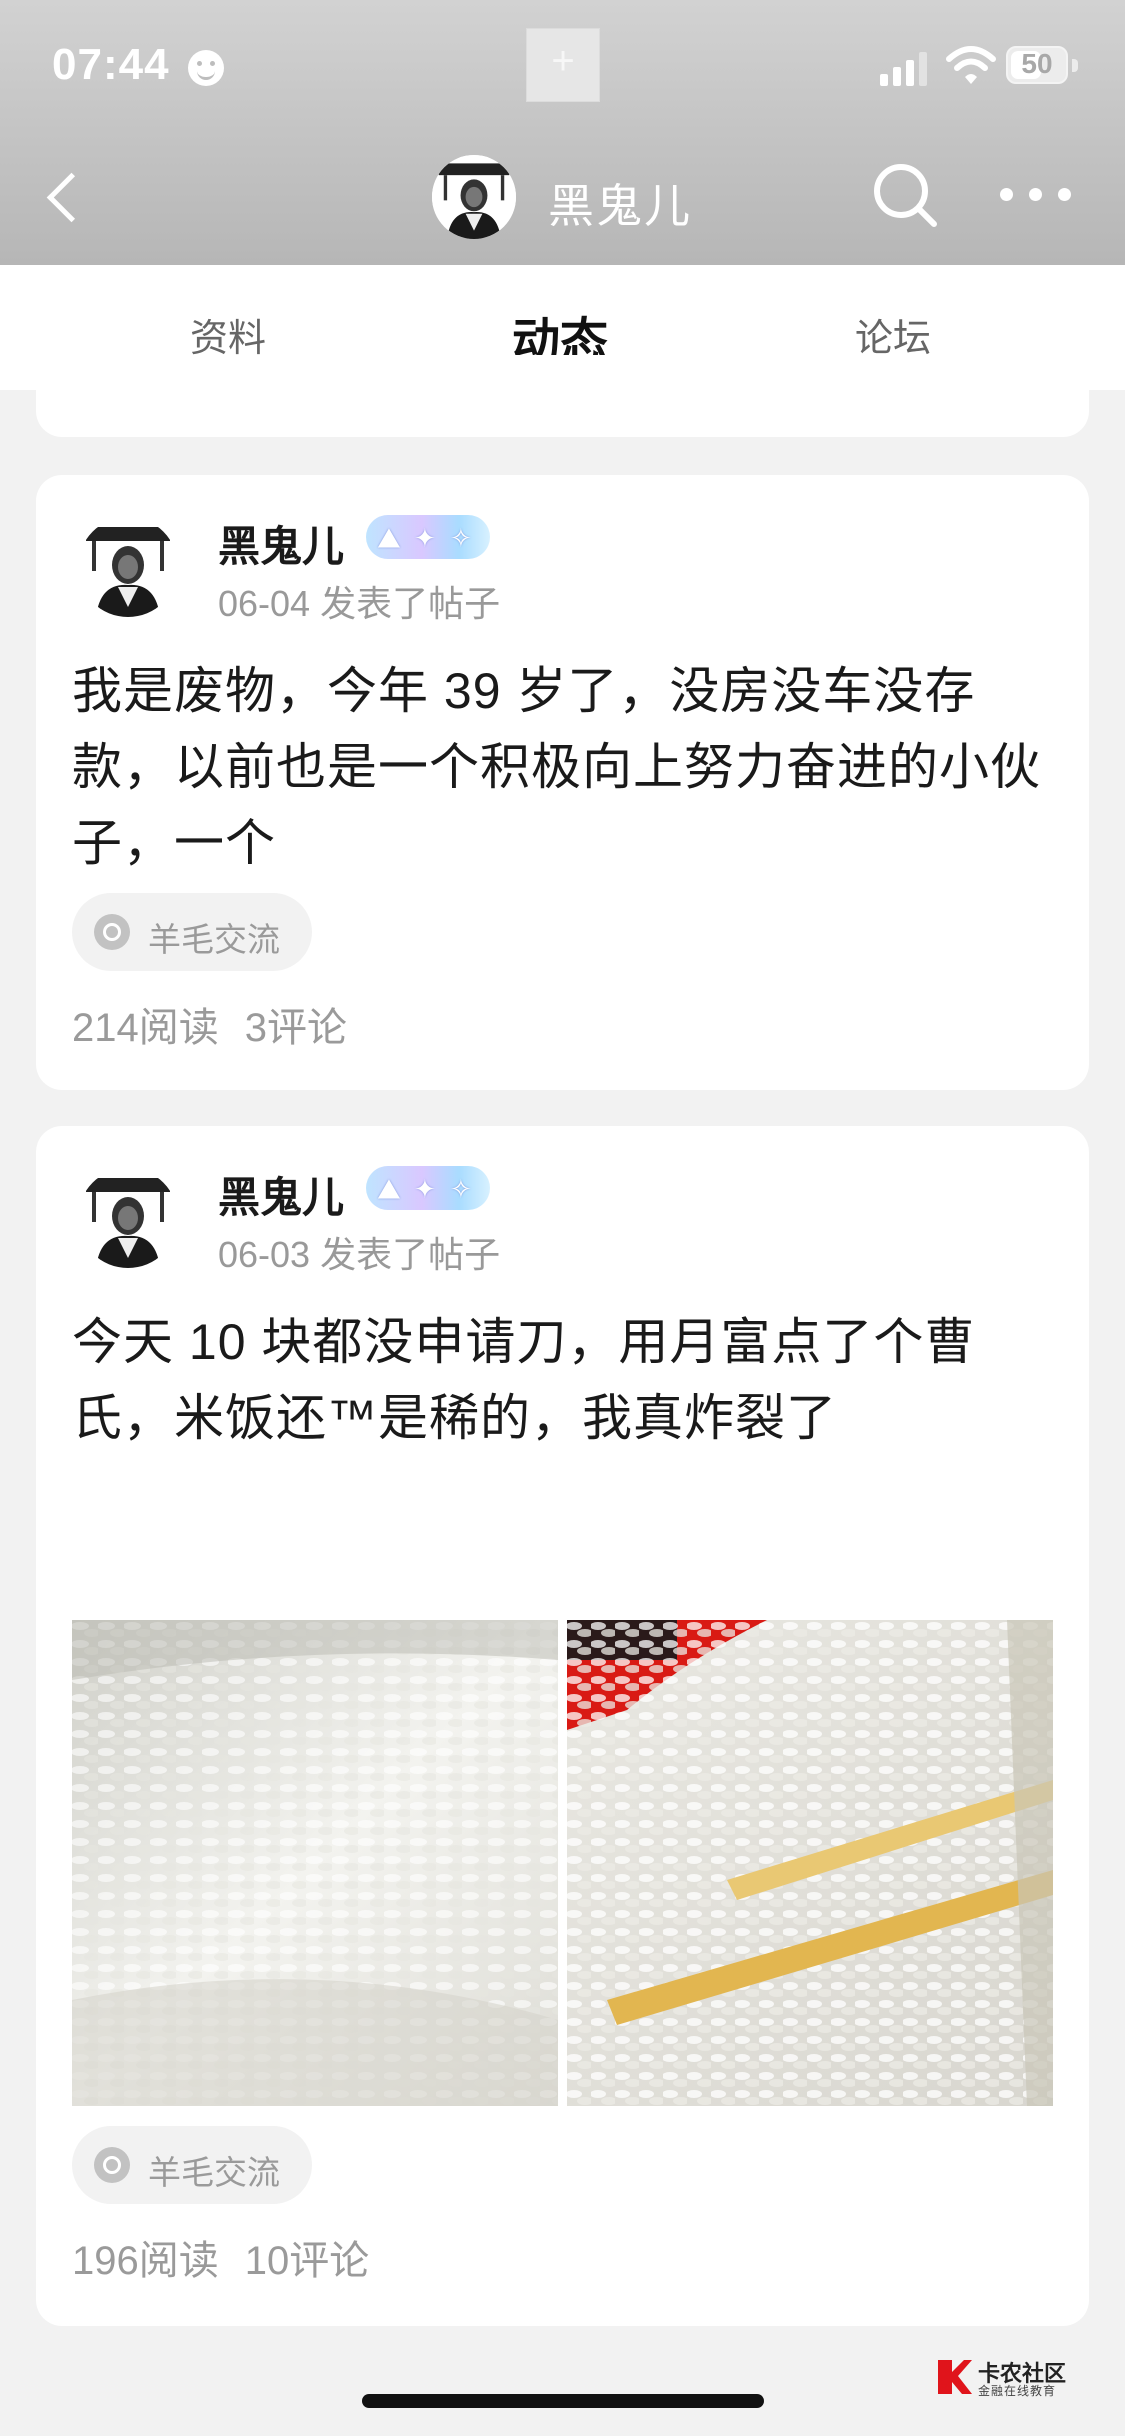 This screenshot has width=1125, height=2436. Describe the element at coordinates (65, 197) in the screenshot. I see `back-icon` at that location.